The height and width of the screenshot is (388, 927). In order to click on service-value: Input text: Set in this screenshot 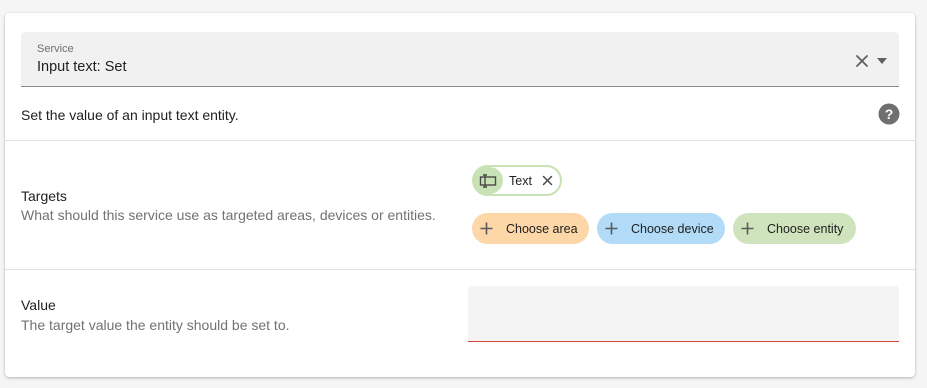, I will do `click(82, 67)`.